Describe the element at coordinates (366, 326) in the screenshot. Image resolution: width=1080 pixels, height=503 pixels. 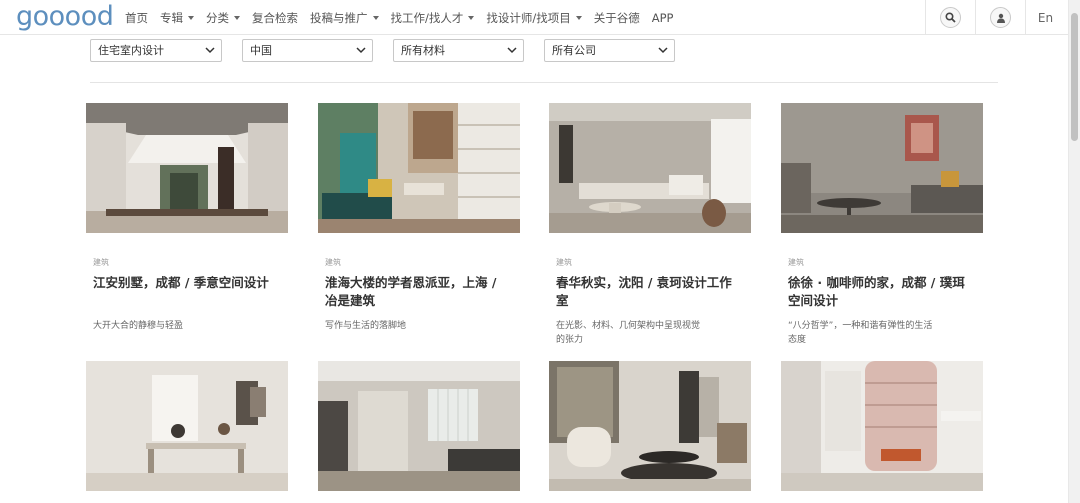
I see `card-description: 写作与生活的落脚地` at that location.